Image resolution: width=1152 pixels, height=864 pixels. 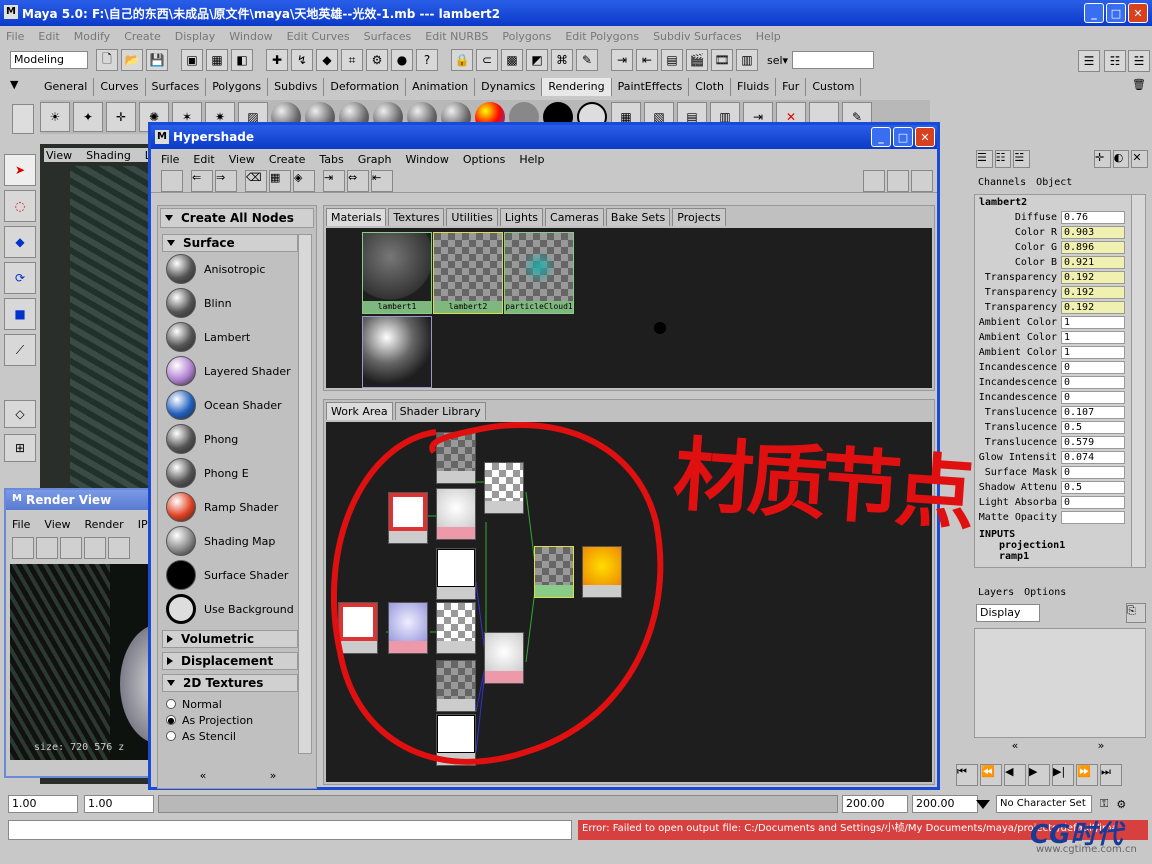 What do you see at coordinates (1121, 804) in the screenshot?
I see `auto-key-icon: ⚙` at bounding box center [1121, 804].